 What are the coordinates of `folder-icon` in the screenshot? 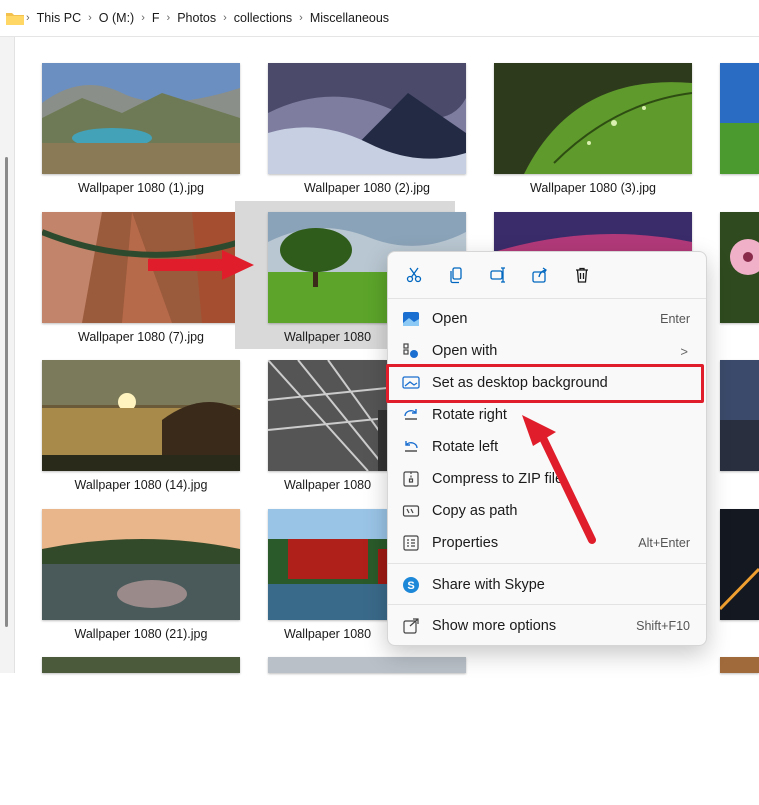 It's located at (15, 18).